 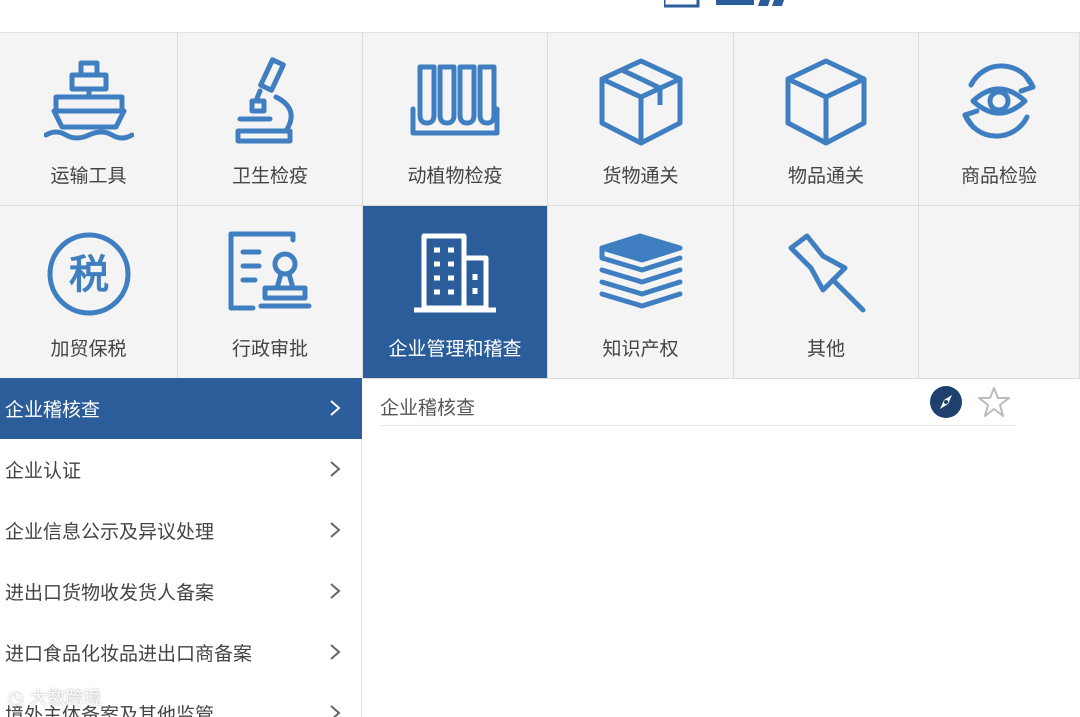 What do you see at coordinates (826, 102) in the screenshot?
I see `box-icon` at bounding box center [826, 102].